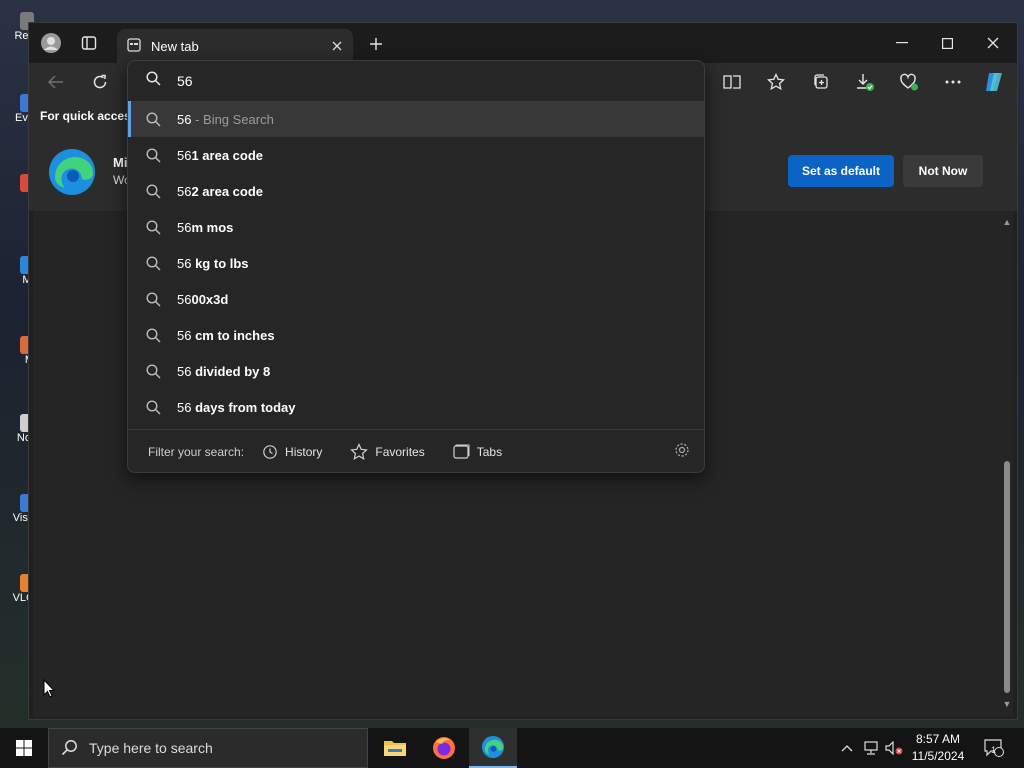 This screenshot has width=1024, height=768. Describe the element at coordinates (732, 82) in the screenshot. I see `reading-view-icon` at that location.